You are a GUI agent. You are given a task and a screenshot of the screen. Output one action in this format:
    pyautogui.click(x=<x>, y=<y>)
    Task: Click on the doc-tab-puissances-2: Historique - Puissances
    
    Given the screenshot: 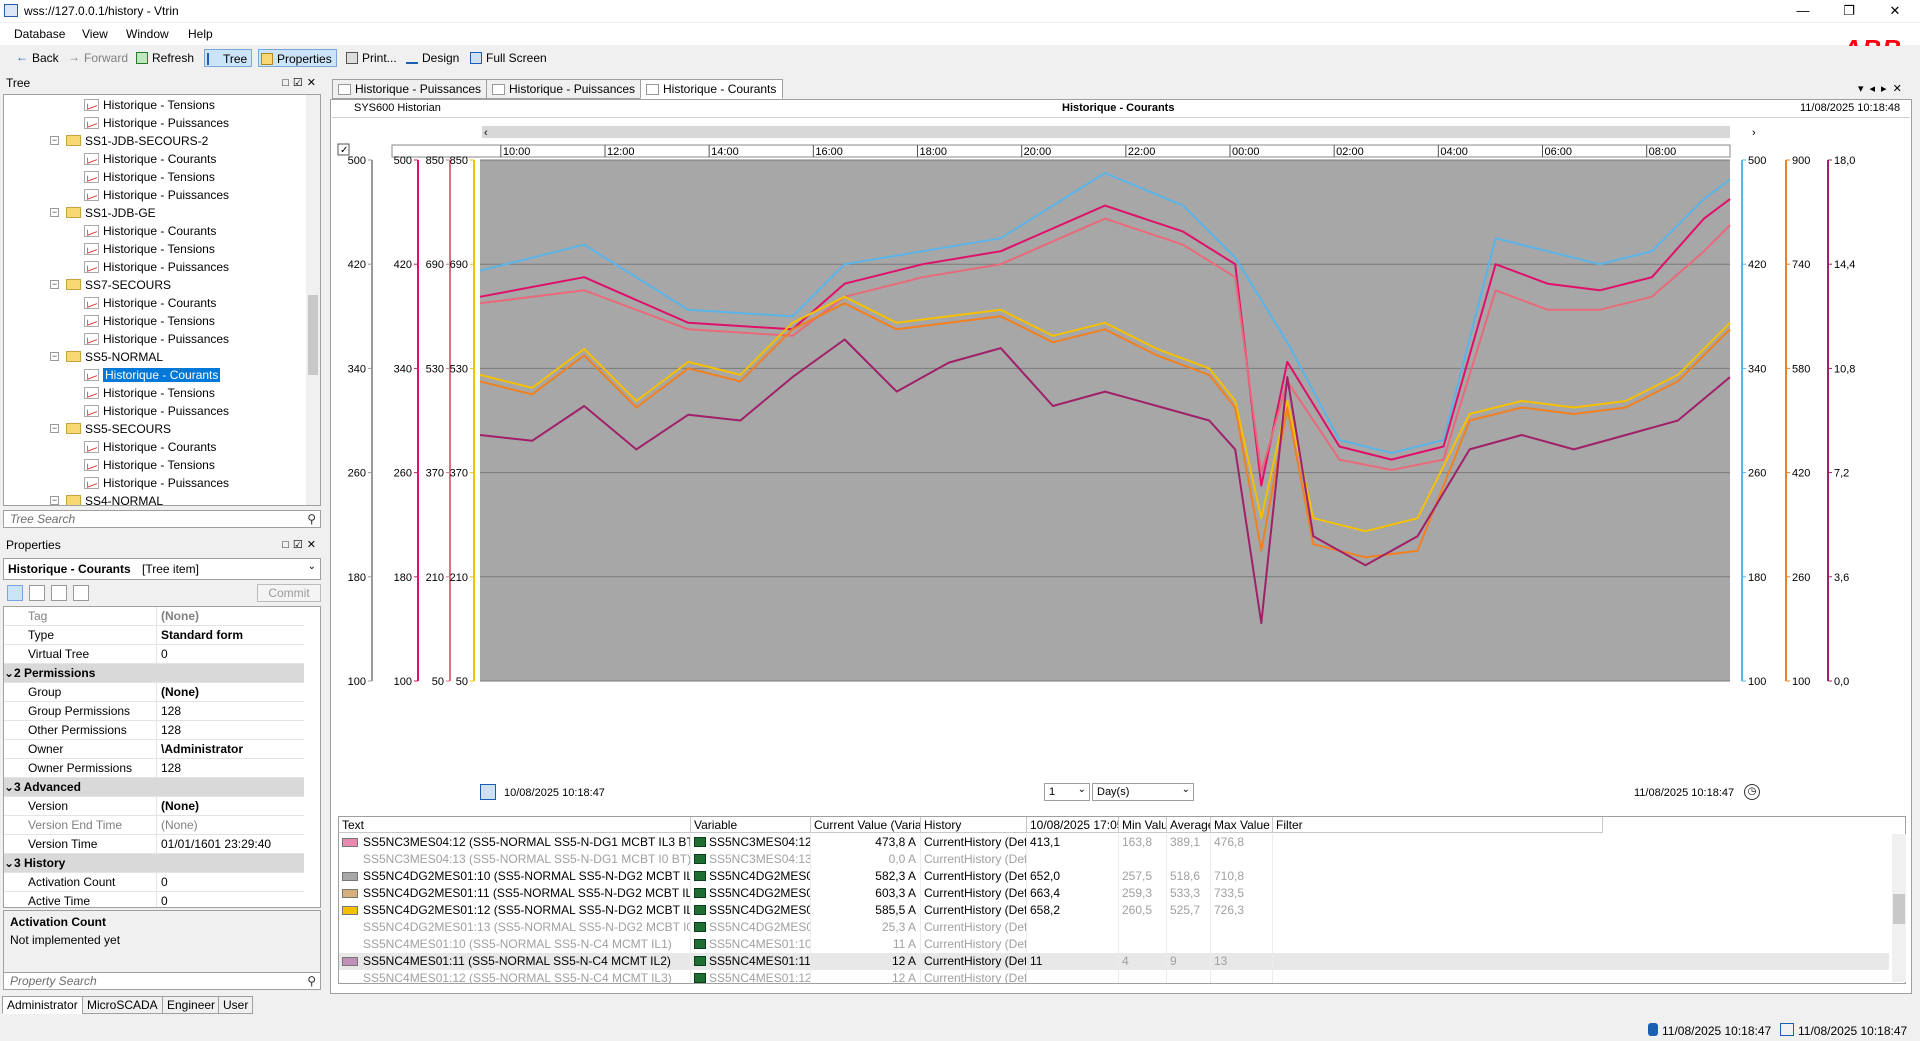 What is the action you would take?
    pyautogui.click(x=564, y=89)
    